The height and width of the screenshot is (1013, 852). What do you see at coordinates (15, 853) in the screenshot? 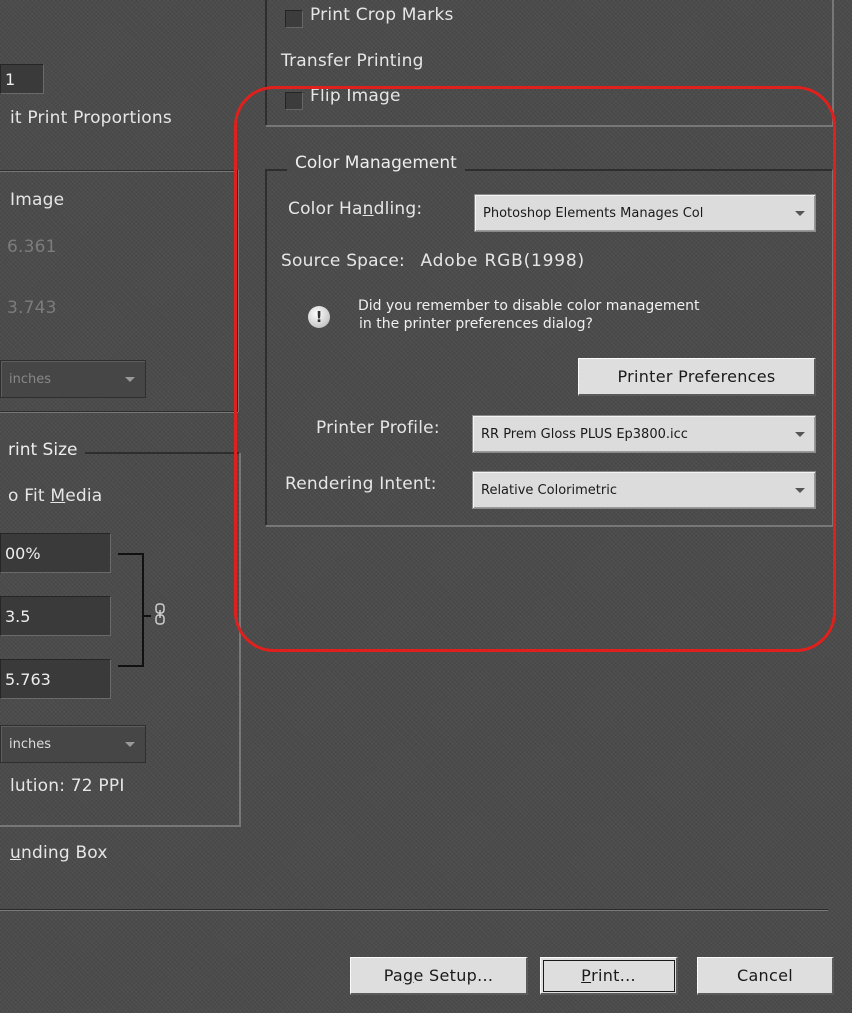
I see `bounding-box-text-a: u` at bounding box center [15, 853].